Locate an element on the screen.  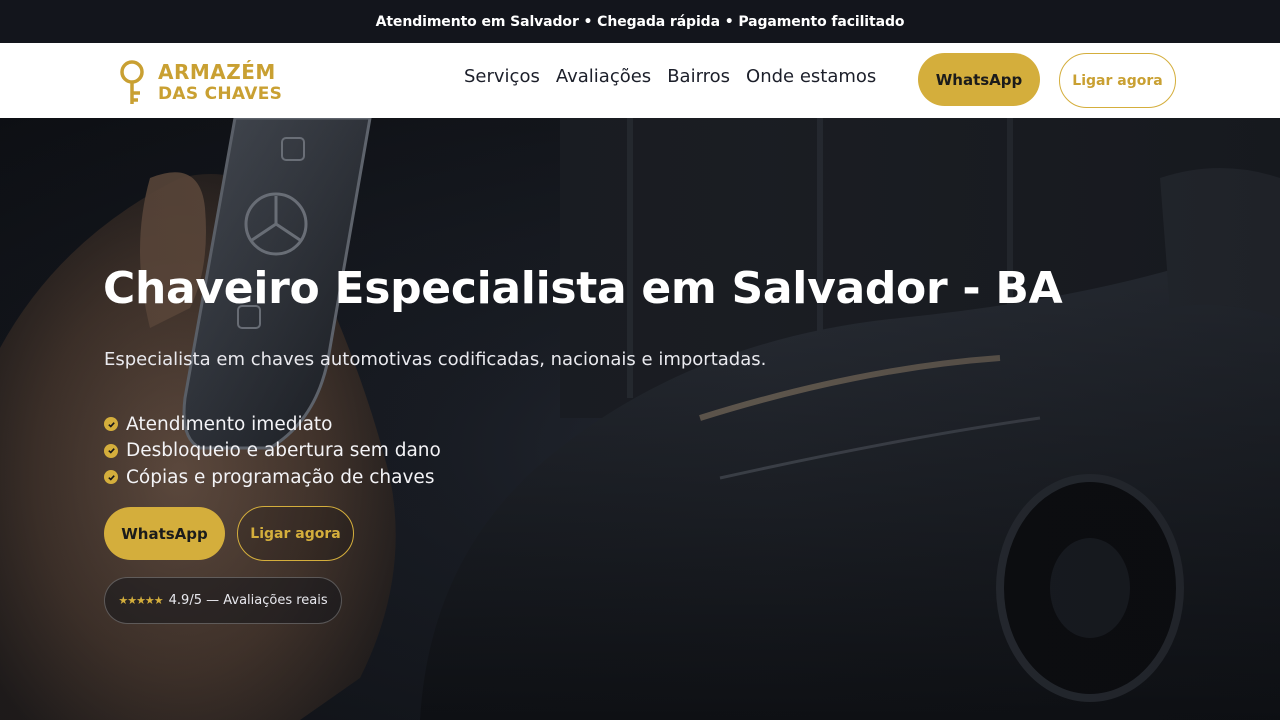
header-whatsapp-button: WhatsApp is located at coordinates (979, 79).